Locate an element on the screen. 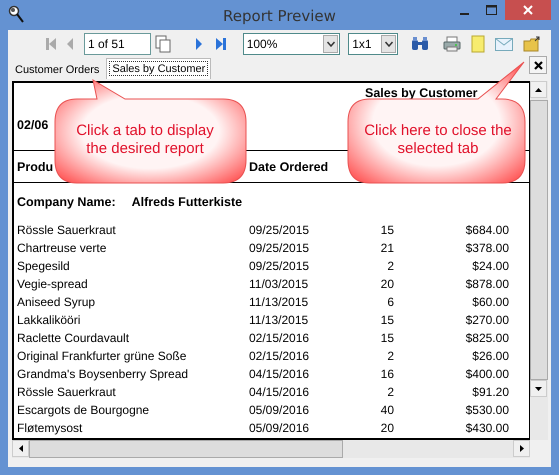  product-cell-text: Chartreuse verte is located at coordinates (62, 248).